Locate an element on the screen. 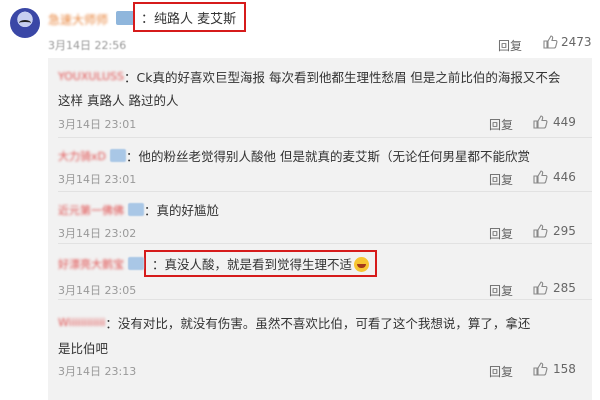 This screenshot has width=600, height=400. reply-username: 好漂亮大鹅宝 is located at coordinates (91, 264).